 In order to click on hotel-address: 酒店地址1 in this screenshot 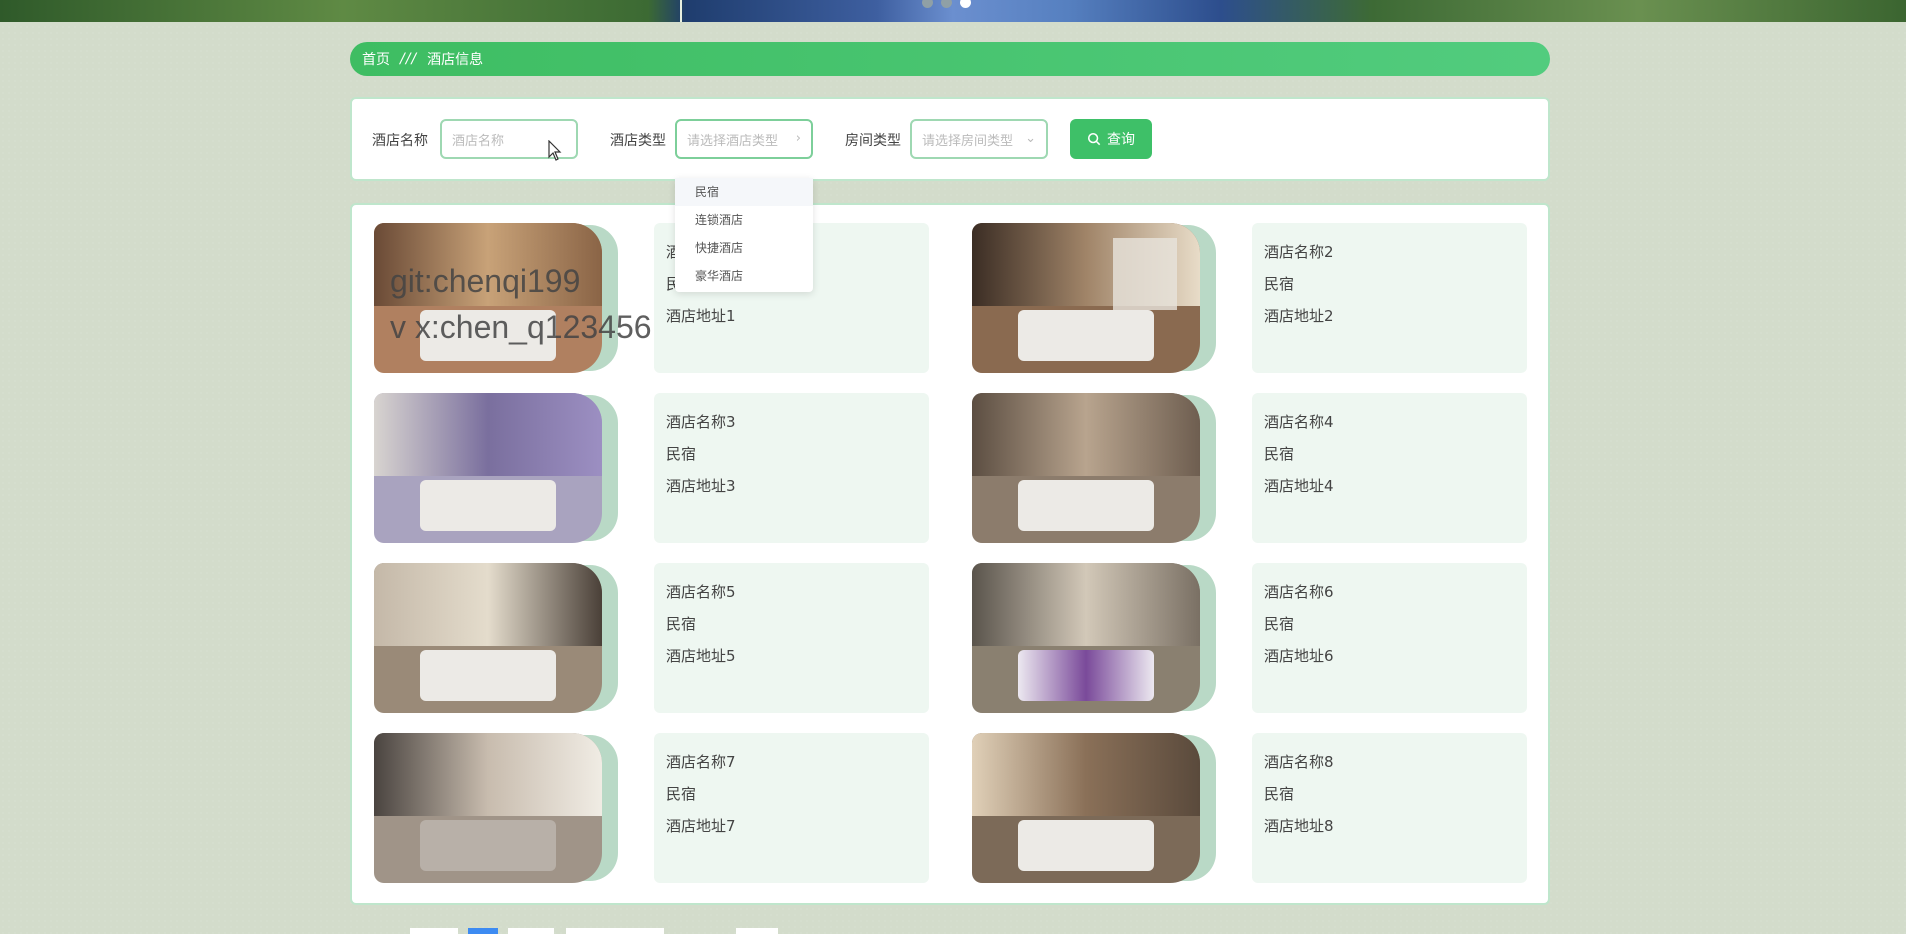, I will do `click(701, 316)`.